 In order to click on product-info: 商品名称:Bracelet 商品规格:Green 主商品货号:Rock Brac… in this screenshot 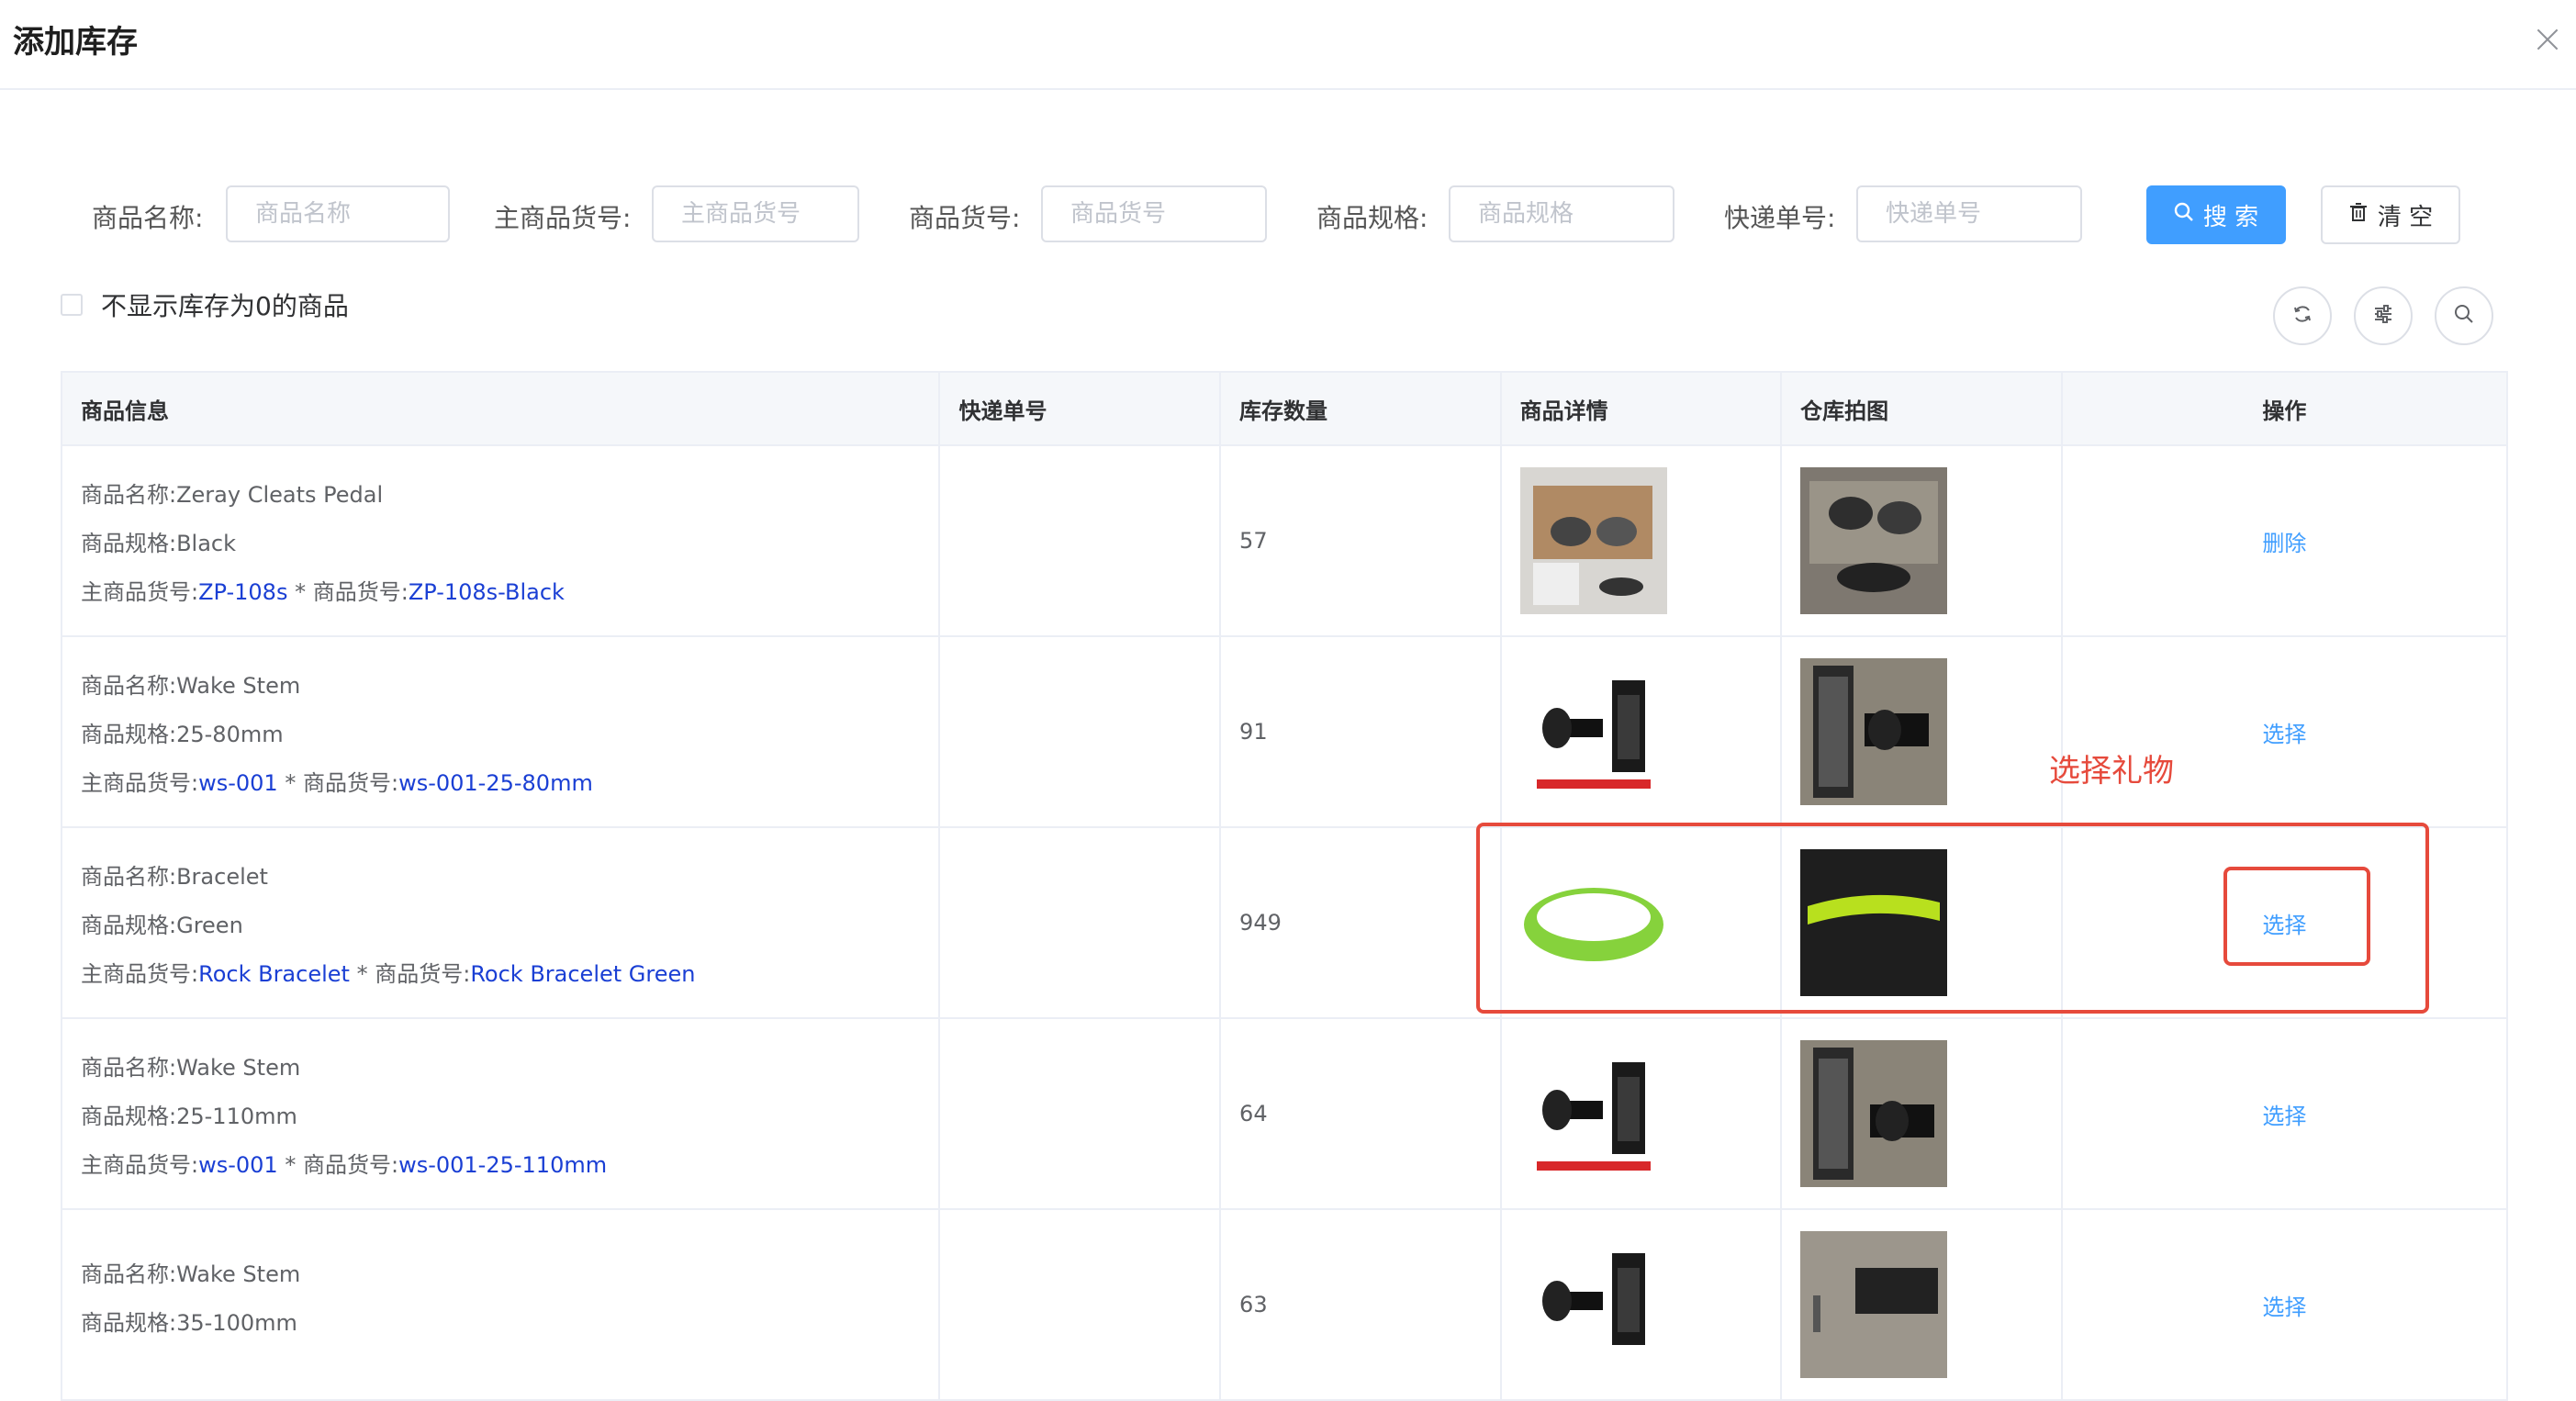, I will do `click(388, 923)`.